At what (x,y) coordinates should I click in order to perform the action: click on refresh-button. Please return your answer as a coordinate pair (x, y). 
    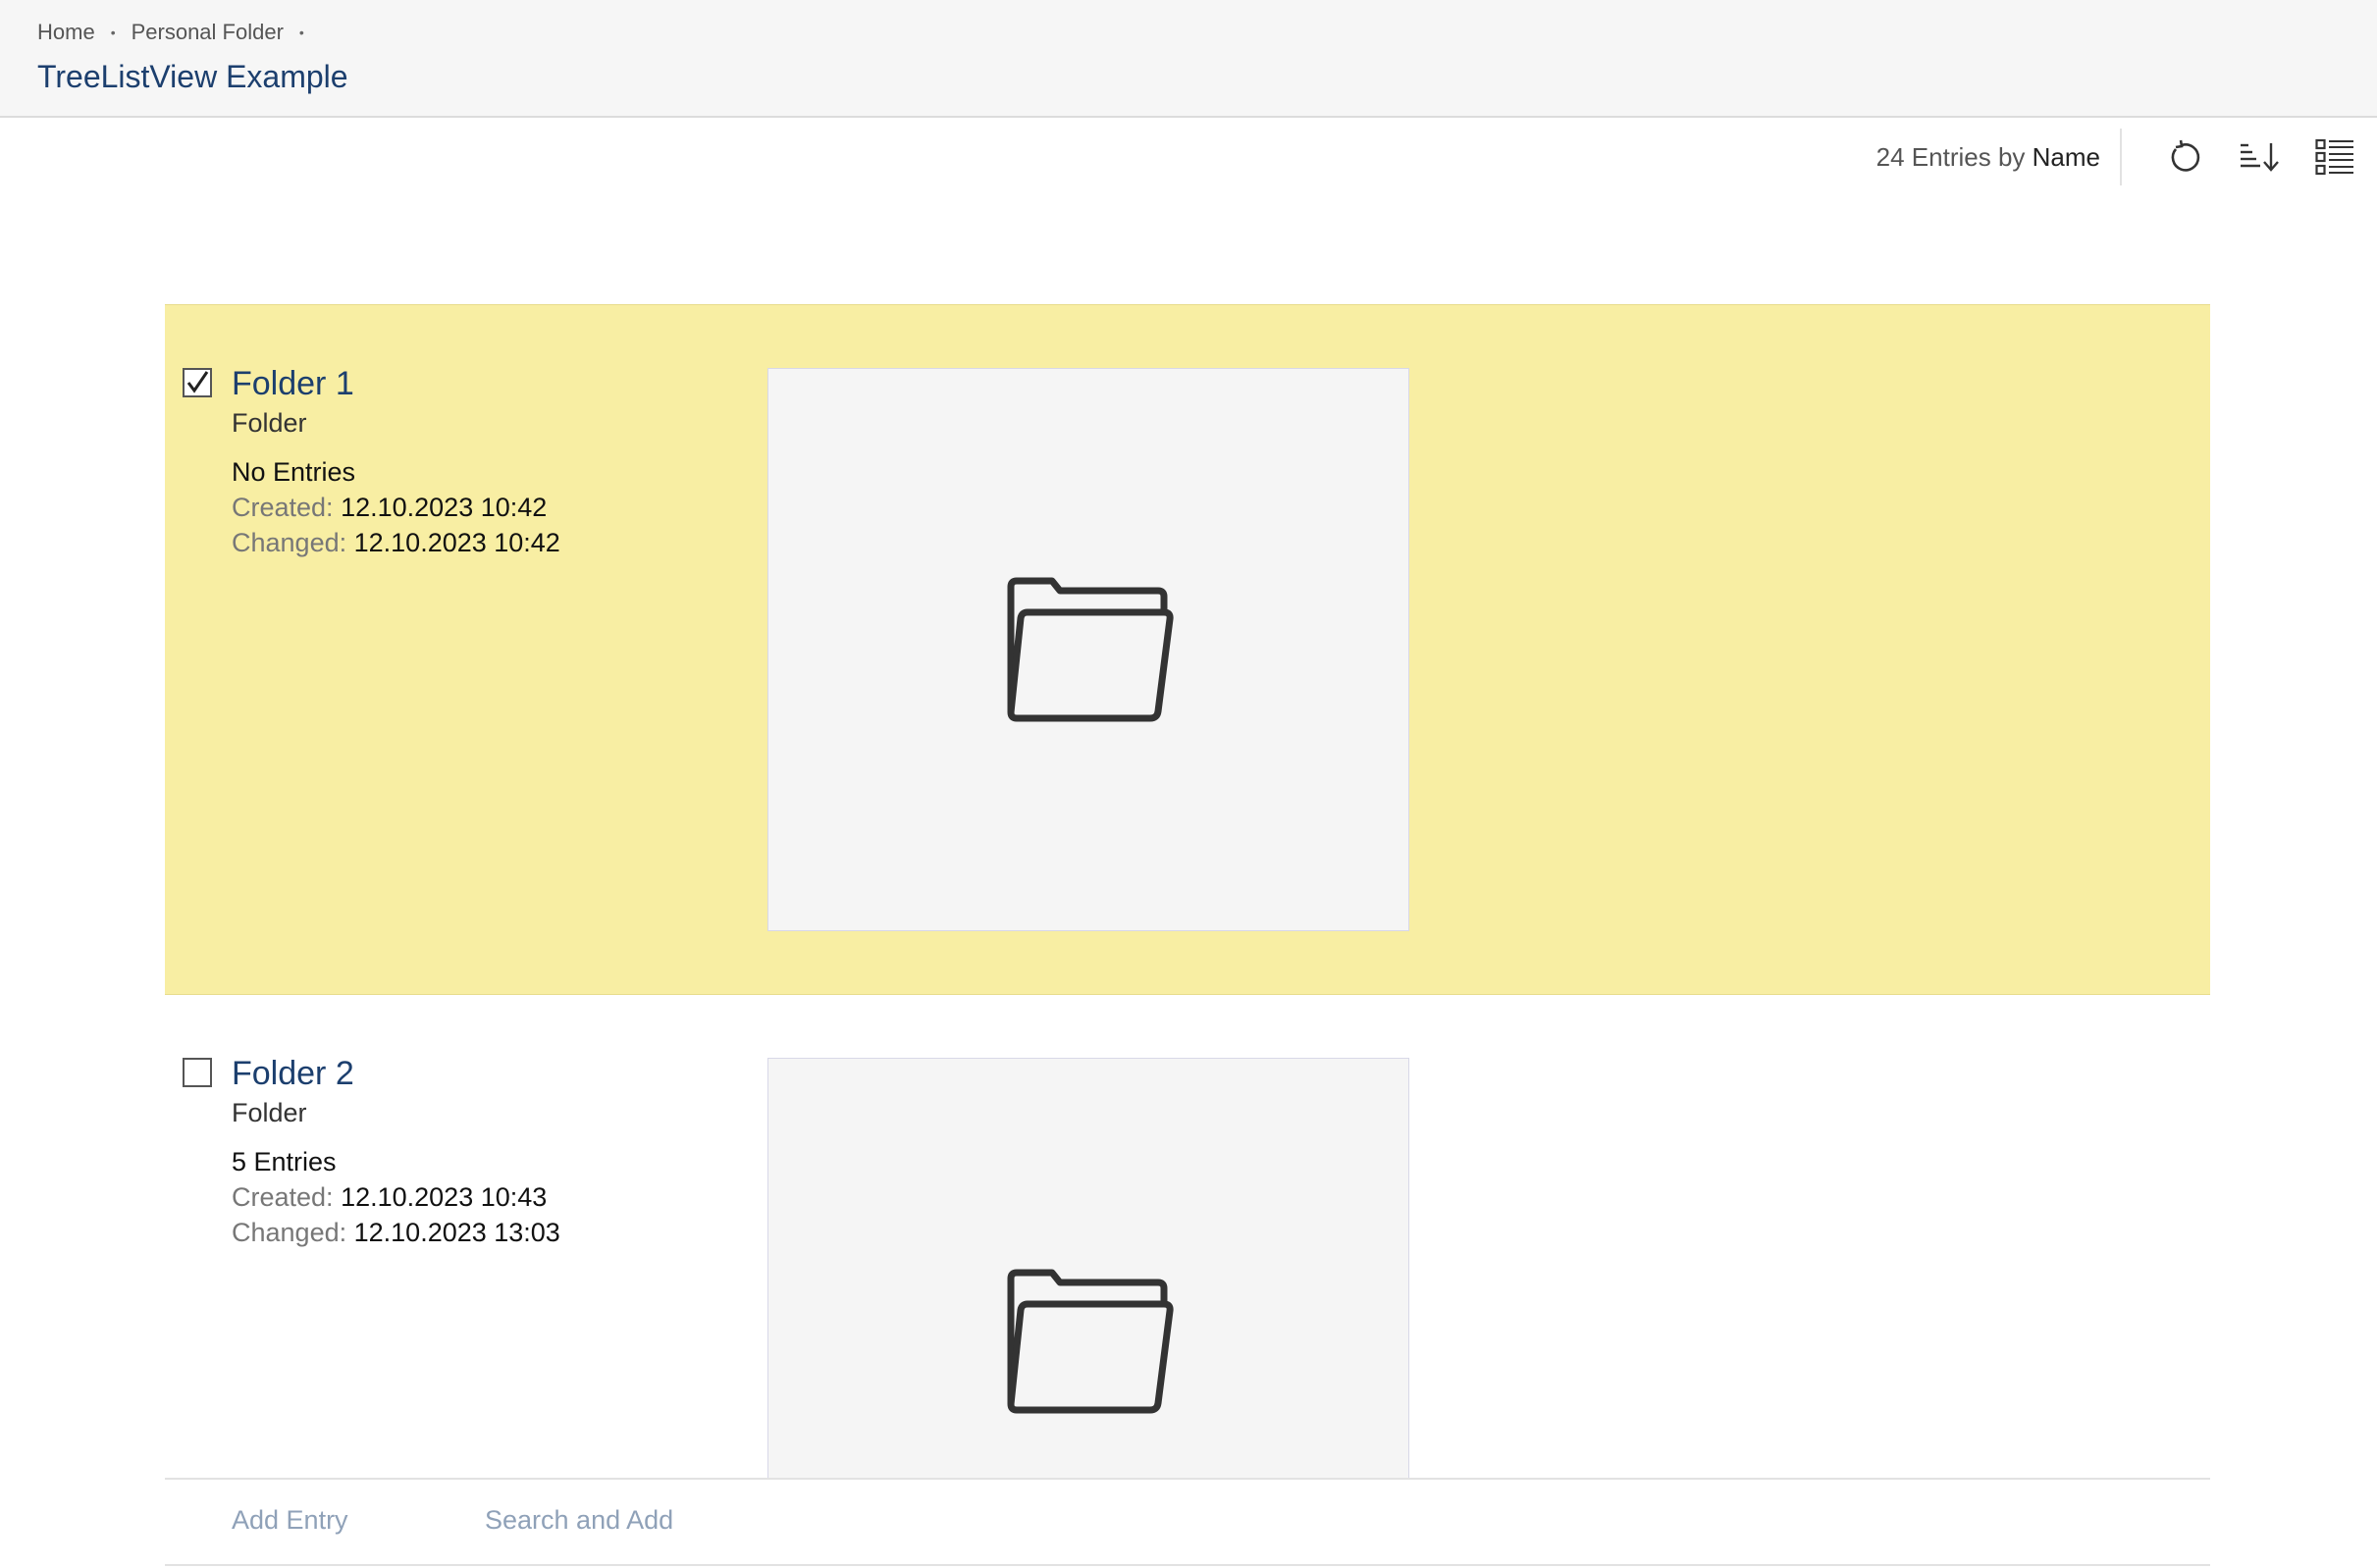
    Looking at the image, I should click on (2185, 157).